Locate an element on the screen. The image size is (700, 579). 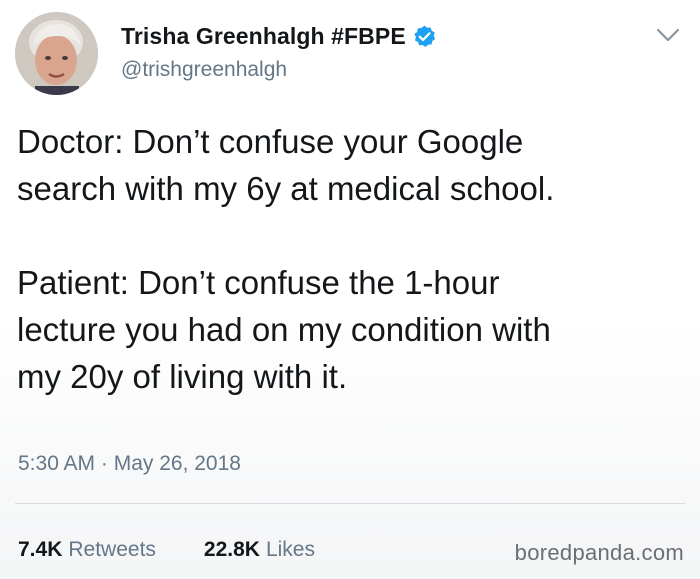
avatar is located at coordinates (56, 53).